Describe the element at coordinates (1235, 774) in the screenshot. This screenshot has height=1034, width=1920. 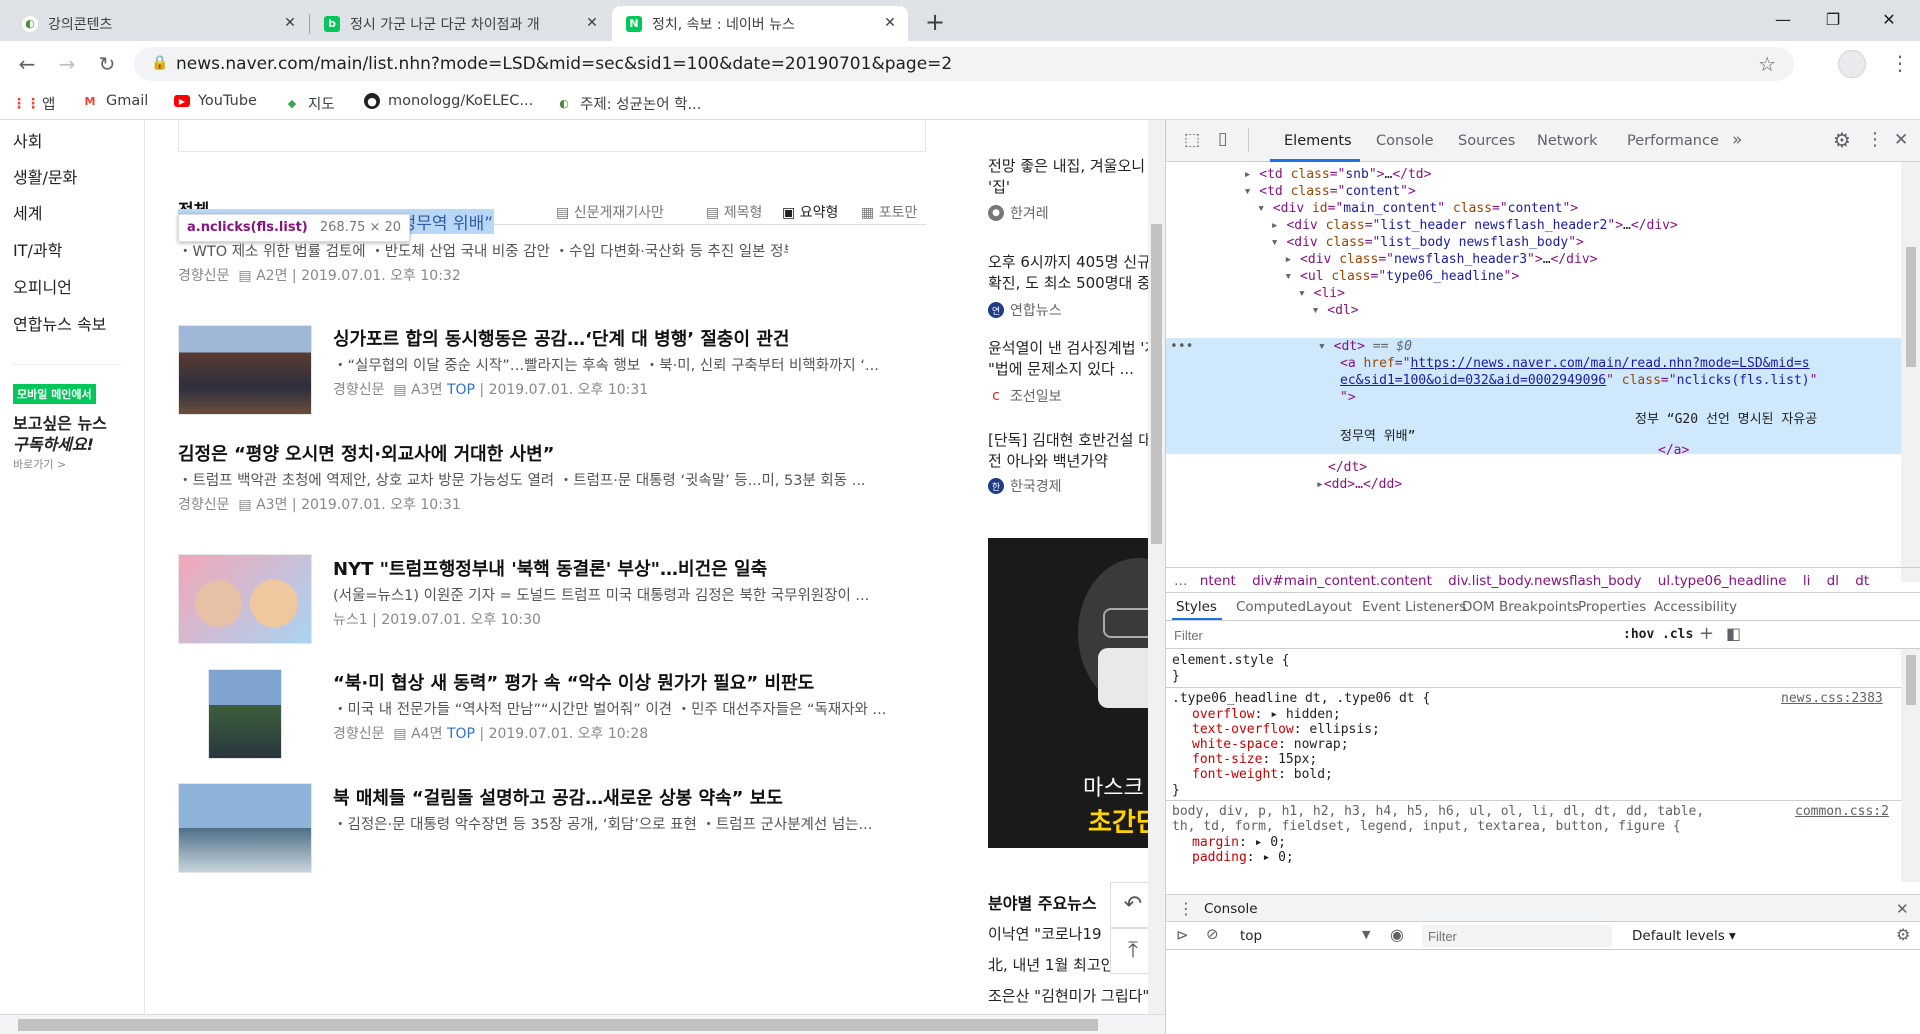
I see `css-property: font-weight` at that location.